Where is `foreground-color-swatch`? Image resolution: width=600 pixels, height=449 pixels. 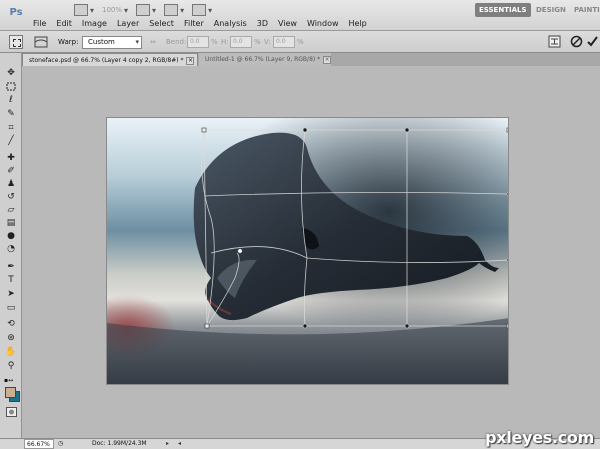
foreground-color-swatch is located at coordinates (10, 392).